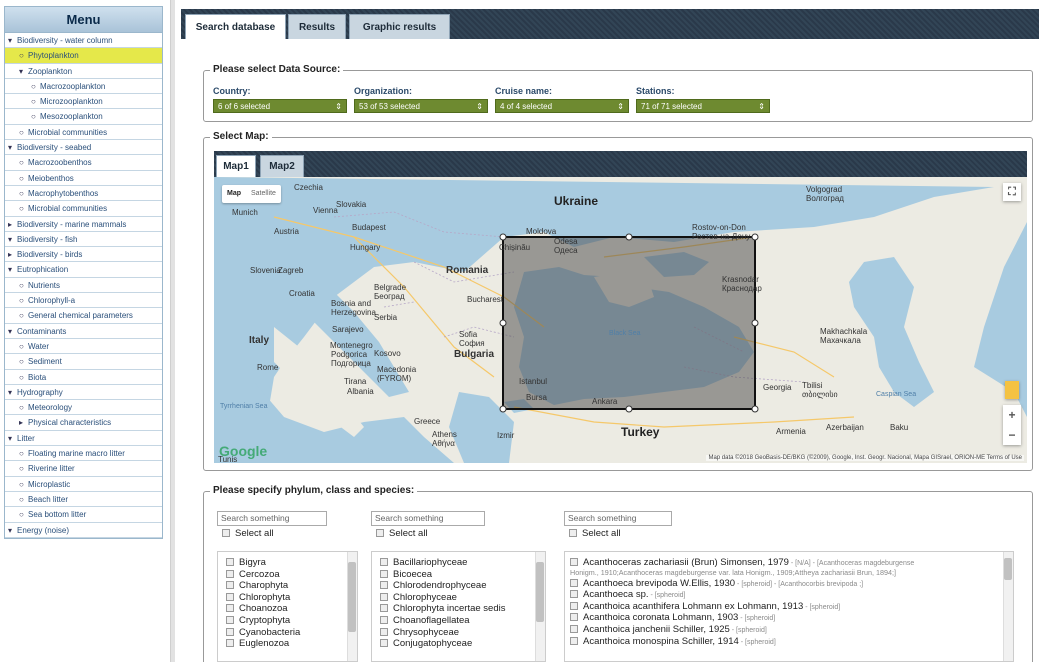 This screenshot has width=1039, height=662. What do you see at coordinates (291, 633) in the screenshot?
I see `phylum-item: Cyanobacteria` at bounding box center [291, 633].